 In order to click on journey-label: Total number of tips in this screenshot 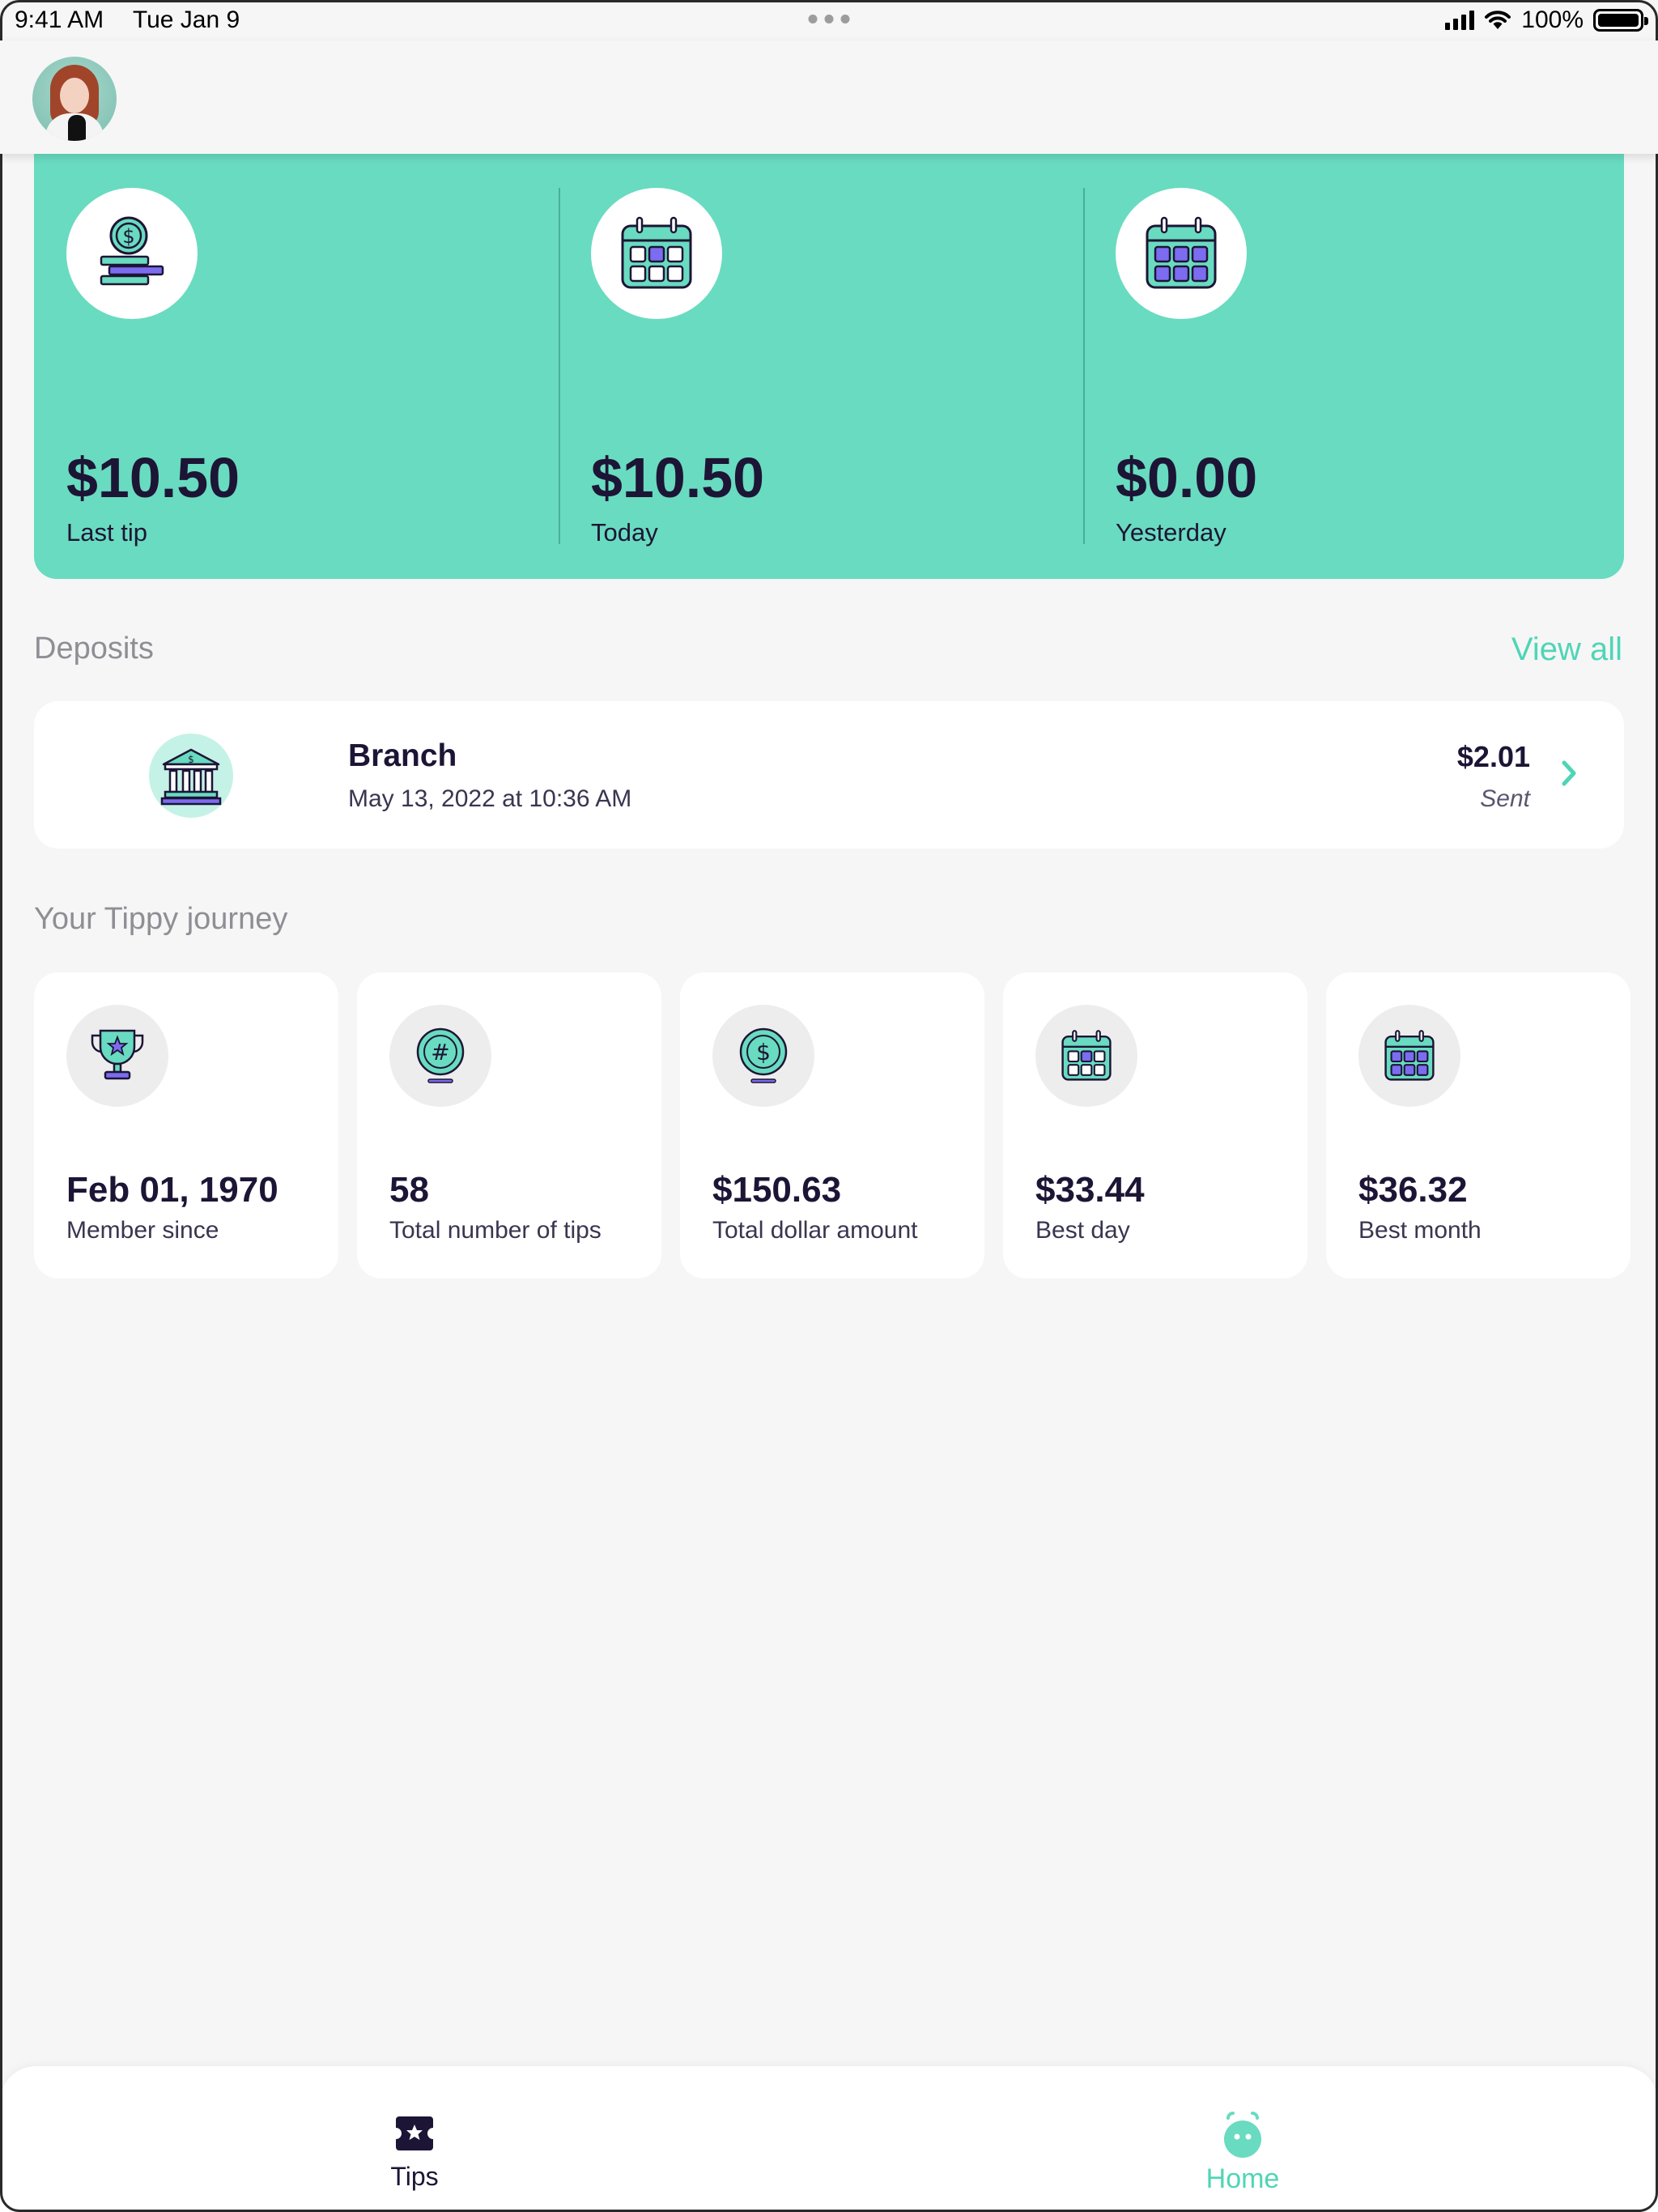, I will do `click(495, 1230)`.